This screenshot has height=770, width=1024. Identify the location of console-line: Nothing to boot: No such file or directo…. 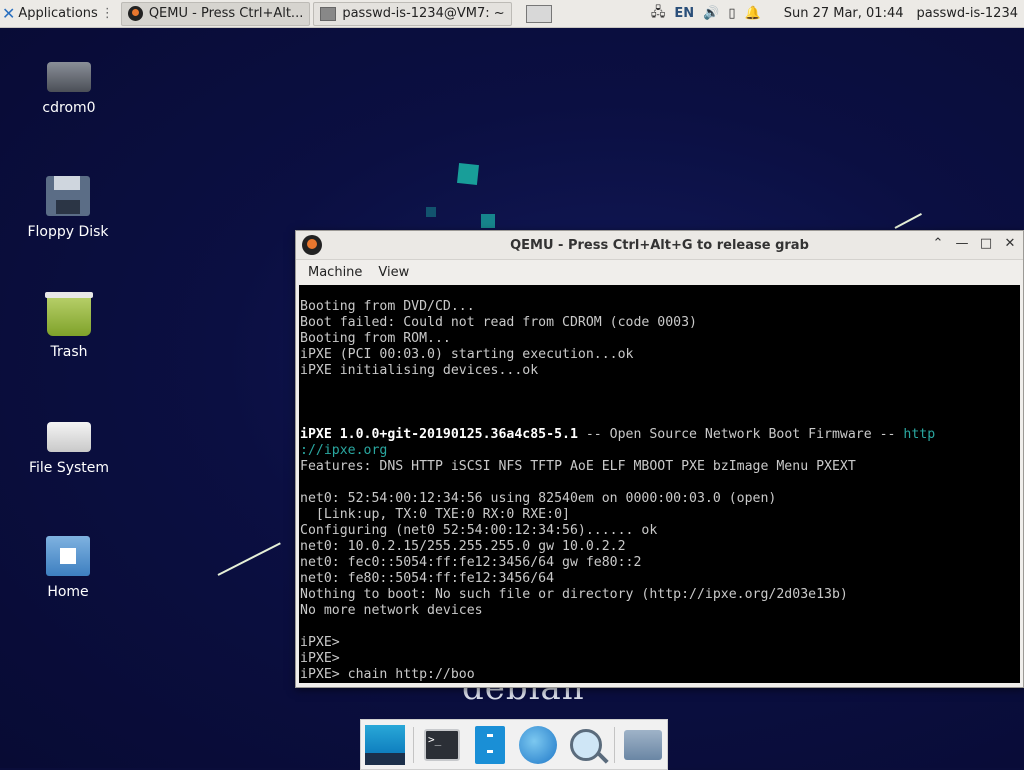
(574, 594).